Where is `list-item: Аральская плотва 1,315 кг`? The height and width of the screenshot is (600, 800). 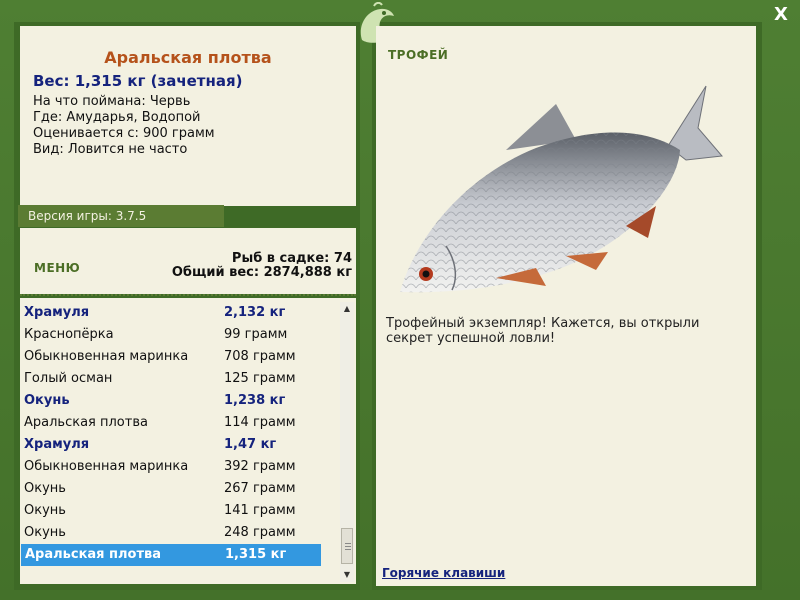 list-item: Аральская плотва 1,315 кг is located at coordinates (171, 555).